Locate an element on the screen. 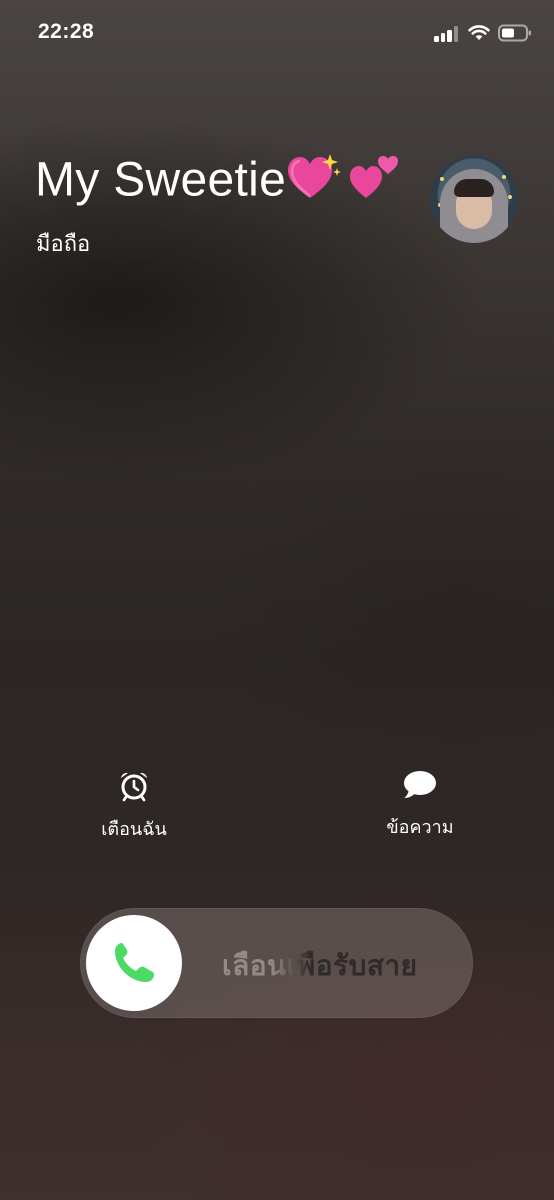  two-hearts-emoji is located at coordinates (374, 183).